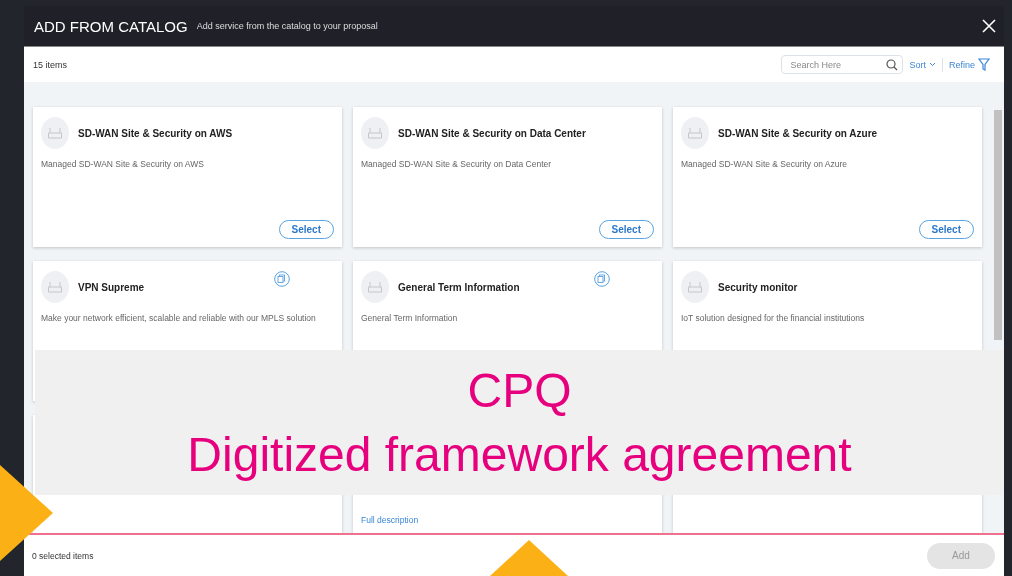 This screenshot has width=1012, height=576. What do you see at coordinates (410, 318) in the screenshot?
I see `card-description: General Term Information` at bounding box center [410, 318].